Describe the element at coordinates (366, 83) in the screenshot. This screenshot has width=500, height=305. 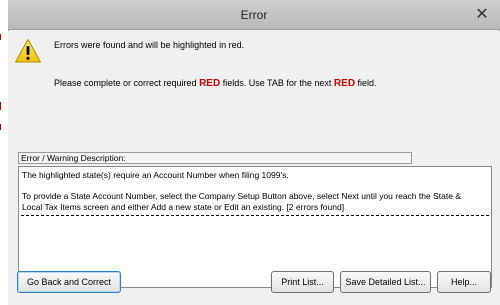
I see `instructions-text-3: field.` at that location.